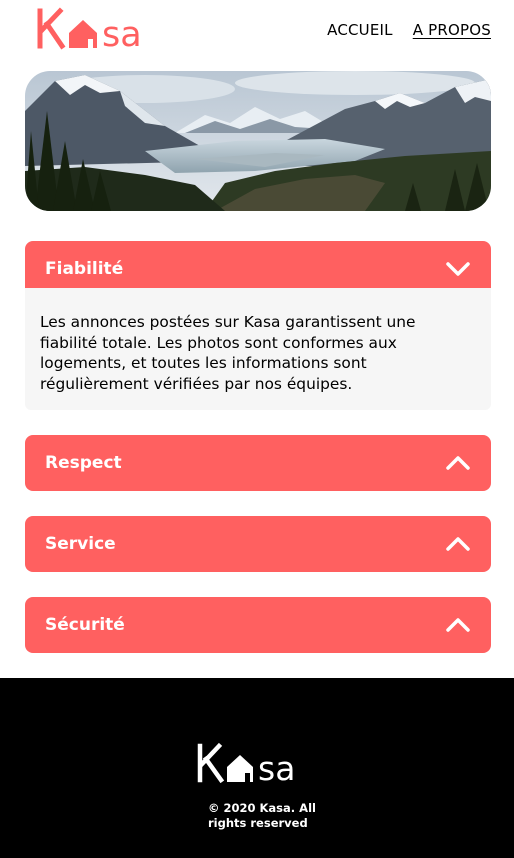 The height and width of the screenshot is (858, 514). Describe the element at coordinates (84, 269) in the screenshot. I see `collapse-title-fiabilite: Fiabilité` at that location.